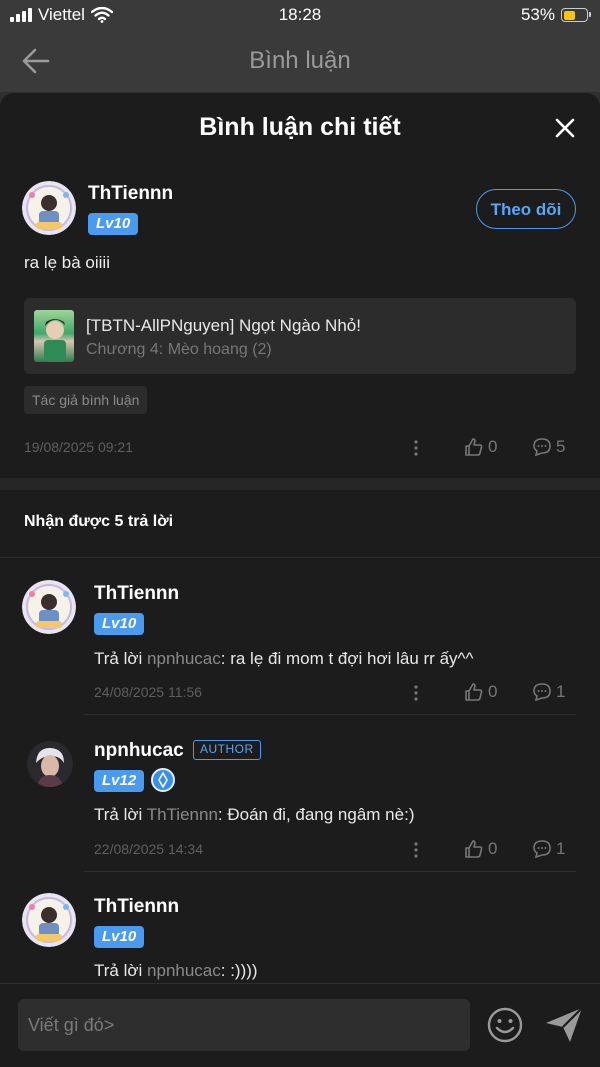 Image resolution: width=600 pixels, height=1067 pixels. Describe the element at coordinates (561, 446) in the screenshot. I see `reply-count: 5` at that location.